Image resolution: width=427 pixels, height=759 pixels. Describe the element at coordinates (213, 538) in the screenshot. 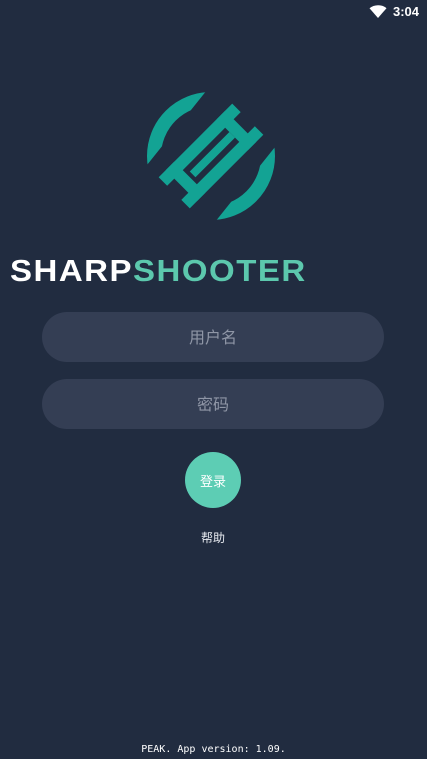

I see `help-link: 帮助` at that location.